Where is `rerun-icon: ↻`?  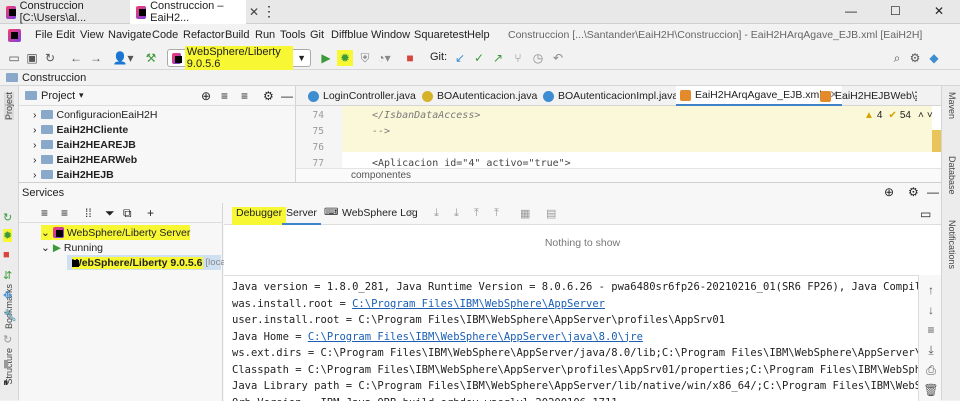
rerun-icon: ↻ is located at coordinates (7, 217).